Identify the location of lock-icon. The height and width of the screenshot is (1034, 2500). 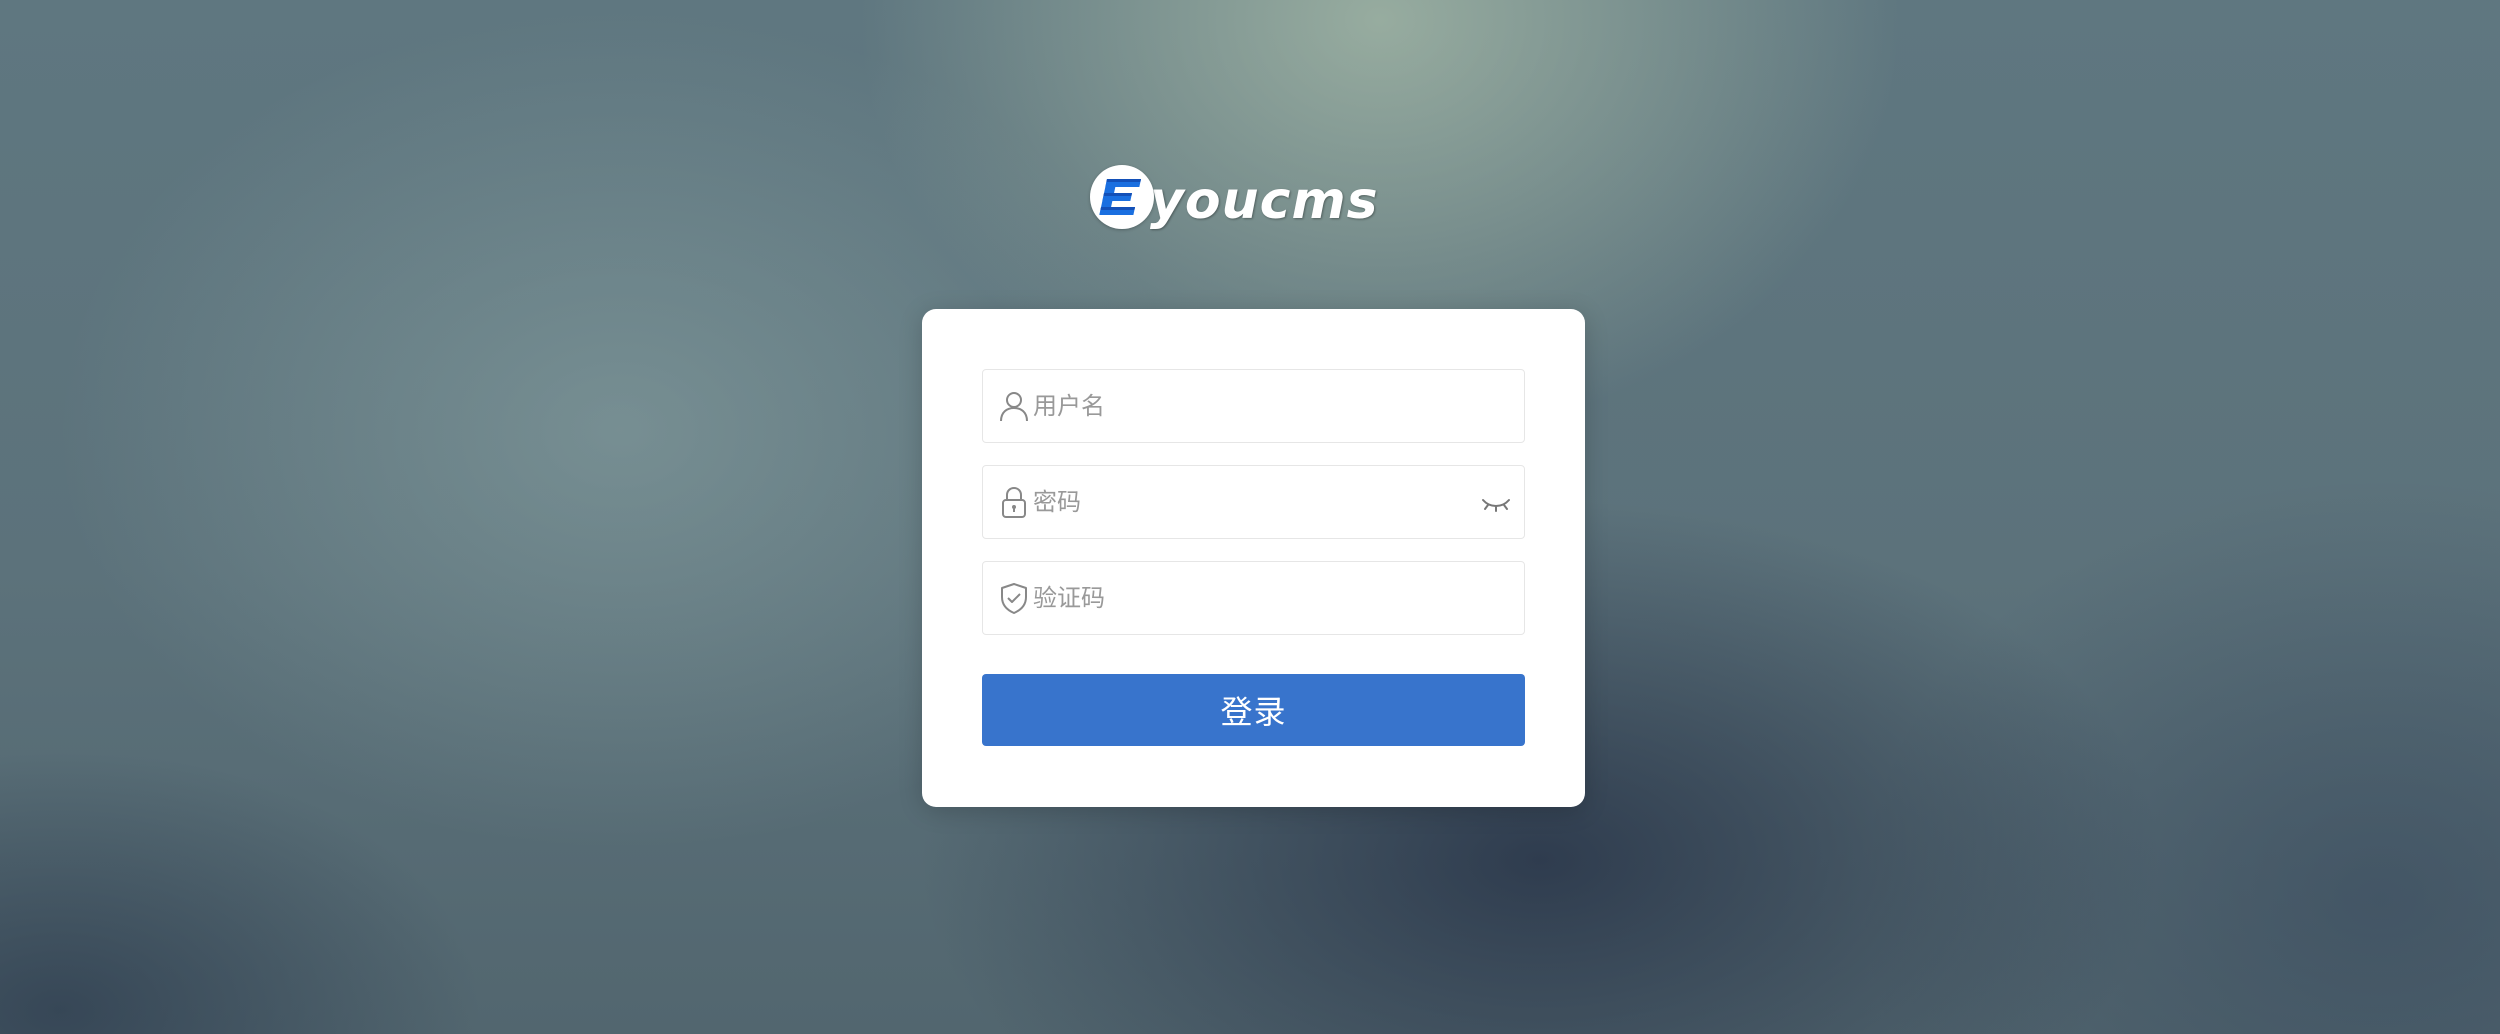
(1014, 502).